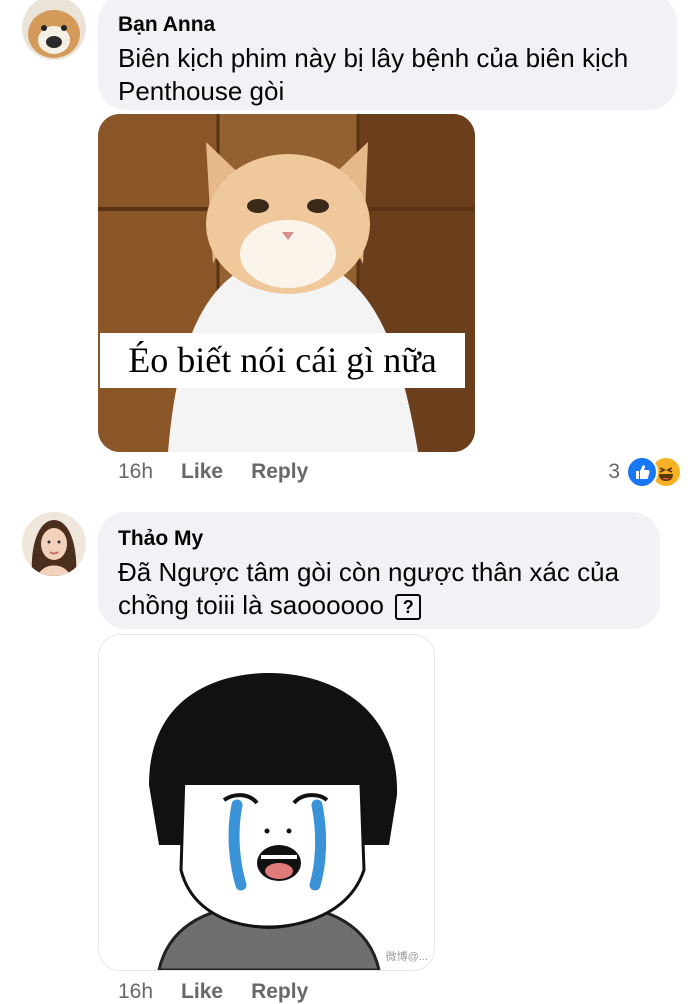  I want to click on reaction-summary: 3, so click(645, 472).